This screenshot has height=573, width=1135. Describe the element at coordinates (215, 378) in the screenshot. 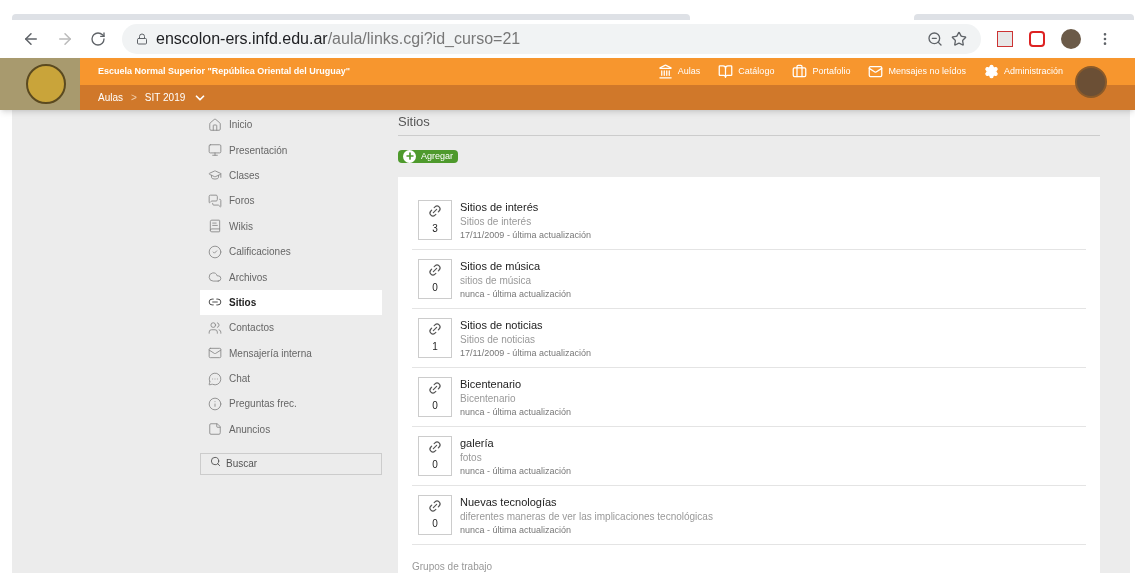

I see `chat-icon` at that location.